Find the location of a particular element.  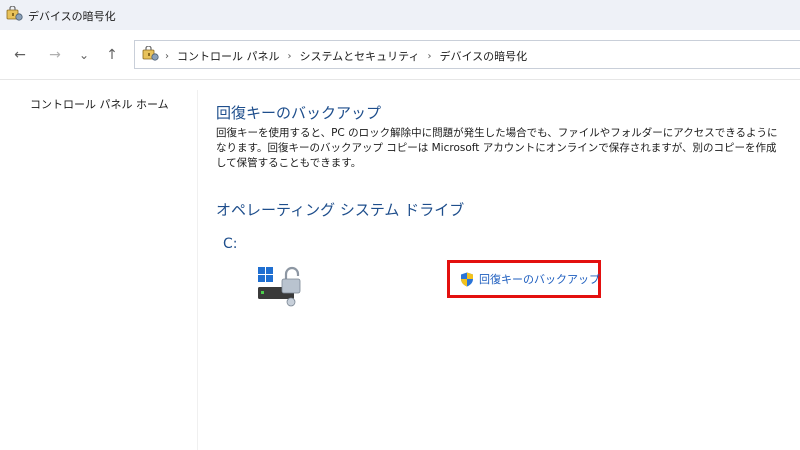

back-button: ← is located at coordinates (20, 55).